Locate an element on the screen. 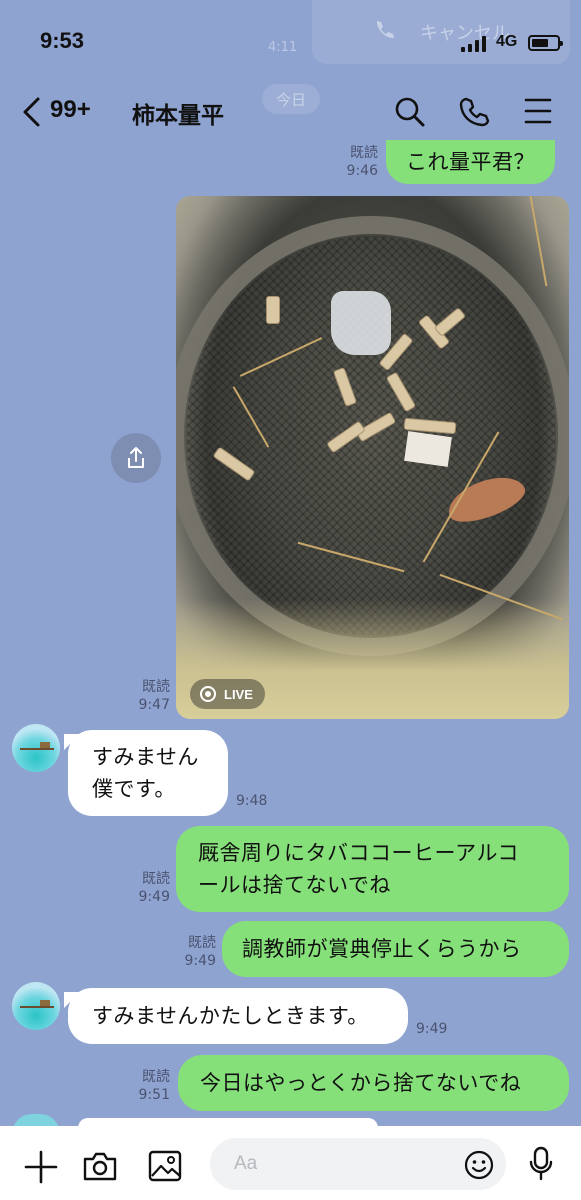 The width and height of the screenshot is (581, 1200). message-meta: 既読 9:51 is located at coordinates (140, 1086).